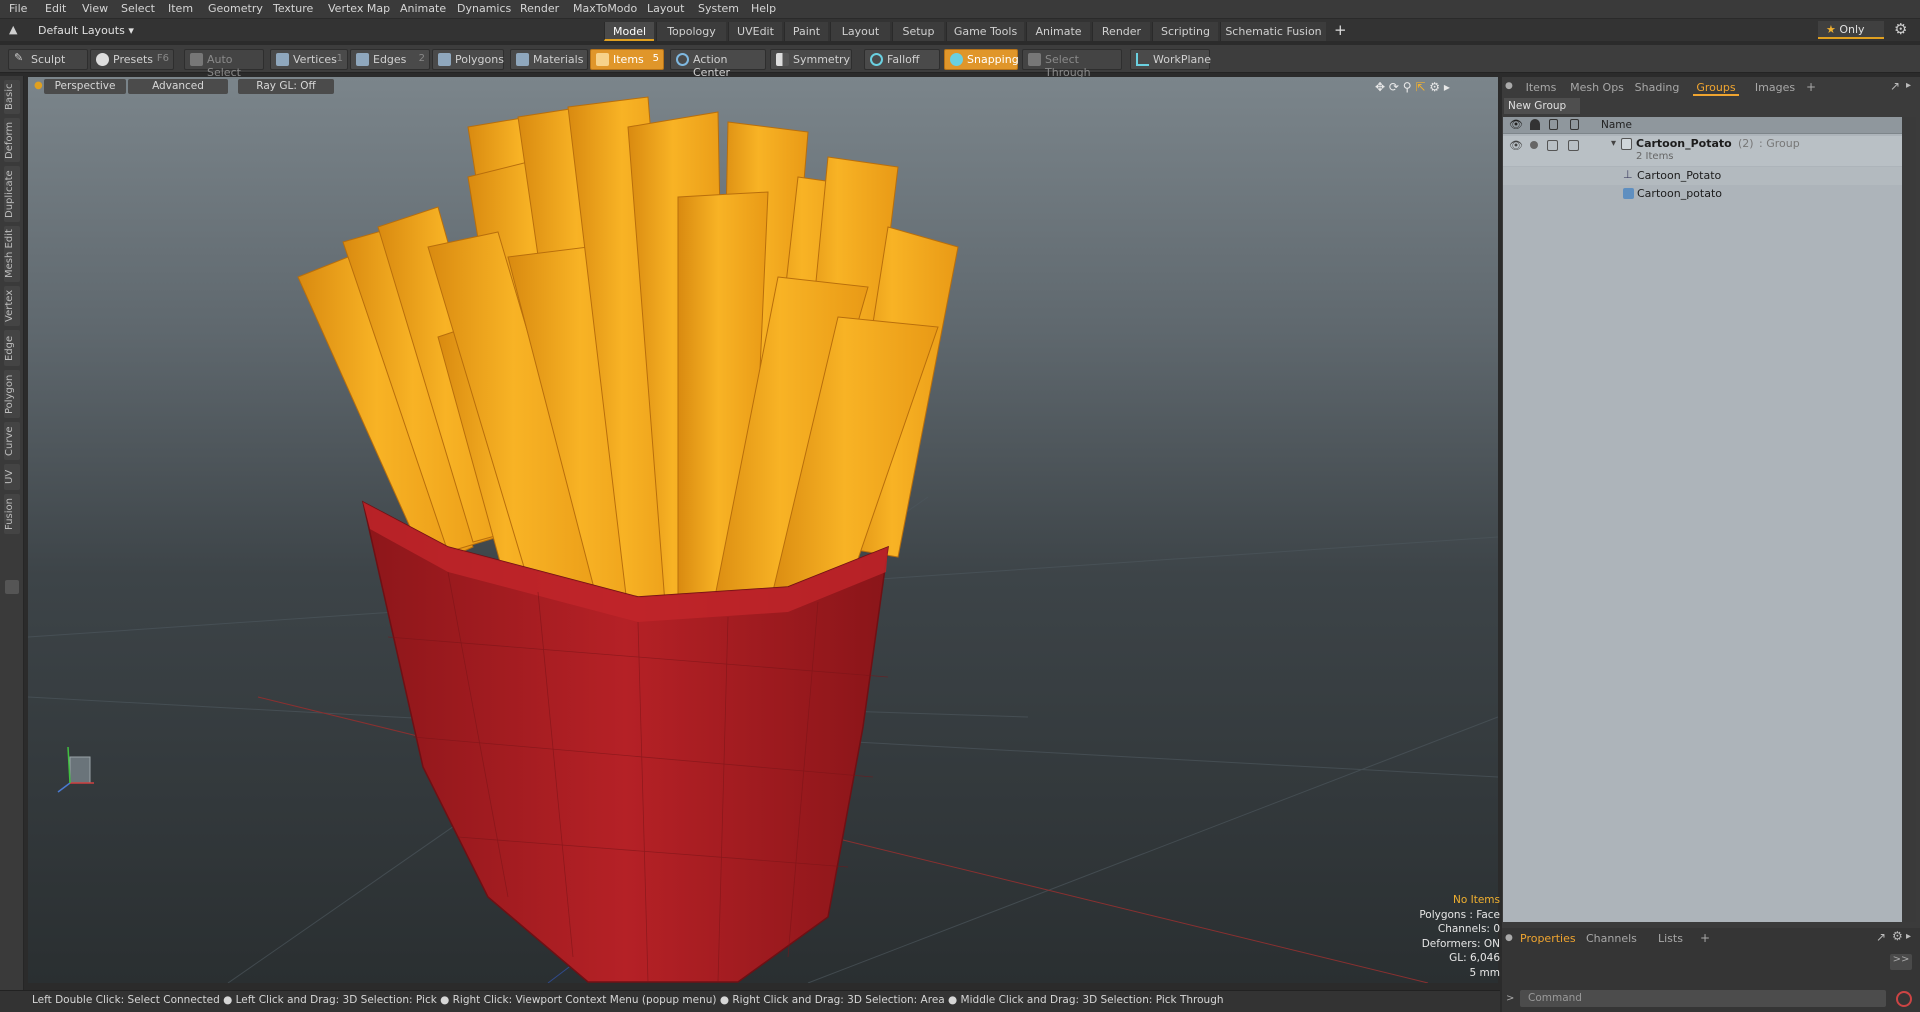 The height and width of the screenshot is (1012, 1920). What do you see at coordinates (691, 31) in the screenshot?
I see `tab-topology: Topology` at bounding box center [691, 31].